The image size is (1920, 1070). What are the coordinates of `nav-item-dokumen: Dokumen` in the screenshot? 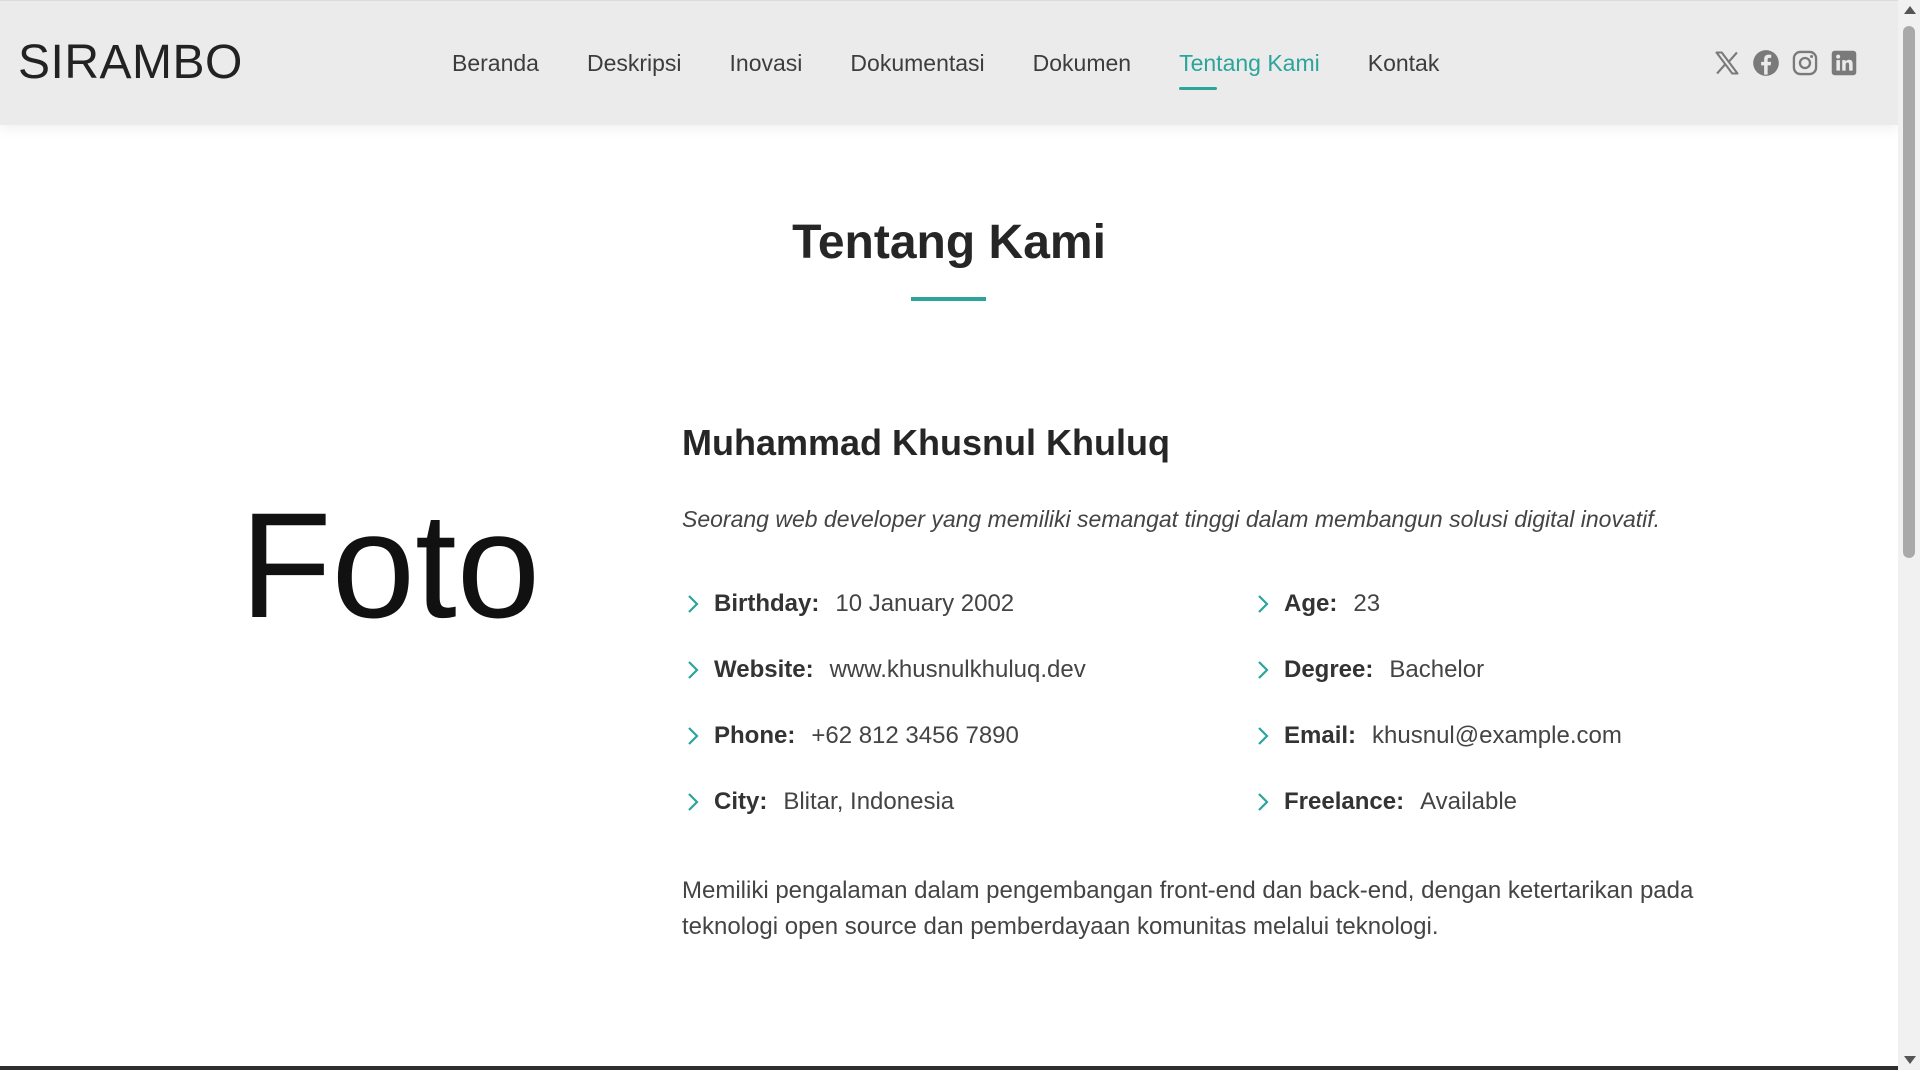 It's located at (1082, 63).